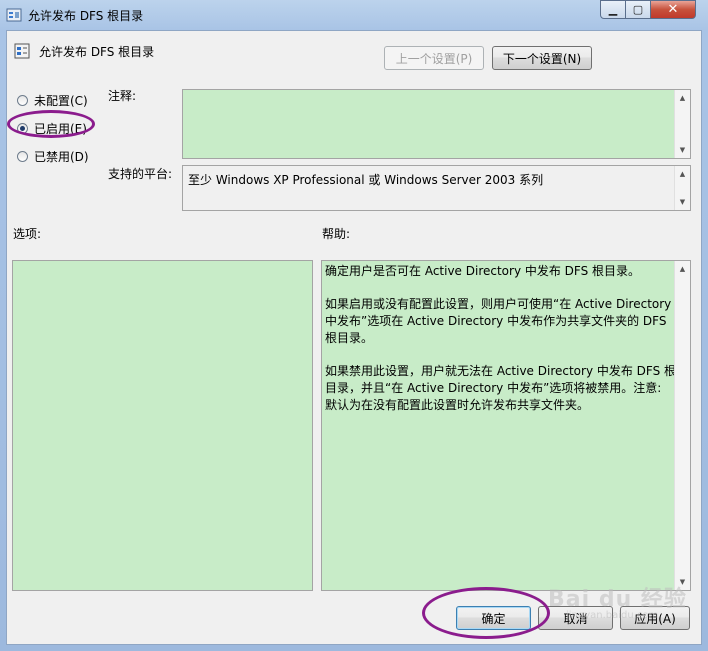 Image resolution: width=708 pixels, height=651 pixels. I want to click on comment-textarea: ▲ ▼, so click(436, 124).